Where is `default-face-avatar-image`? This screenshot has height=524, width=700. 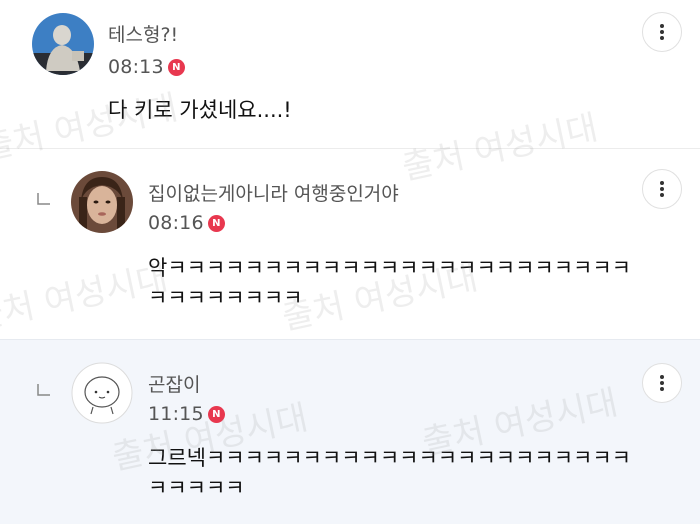
default-face-avatar-image is located at coordinates (102, 393).